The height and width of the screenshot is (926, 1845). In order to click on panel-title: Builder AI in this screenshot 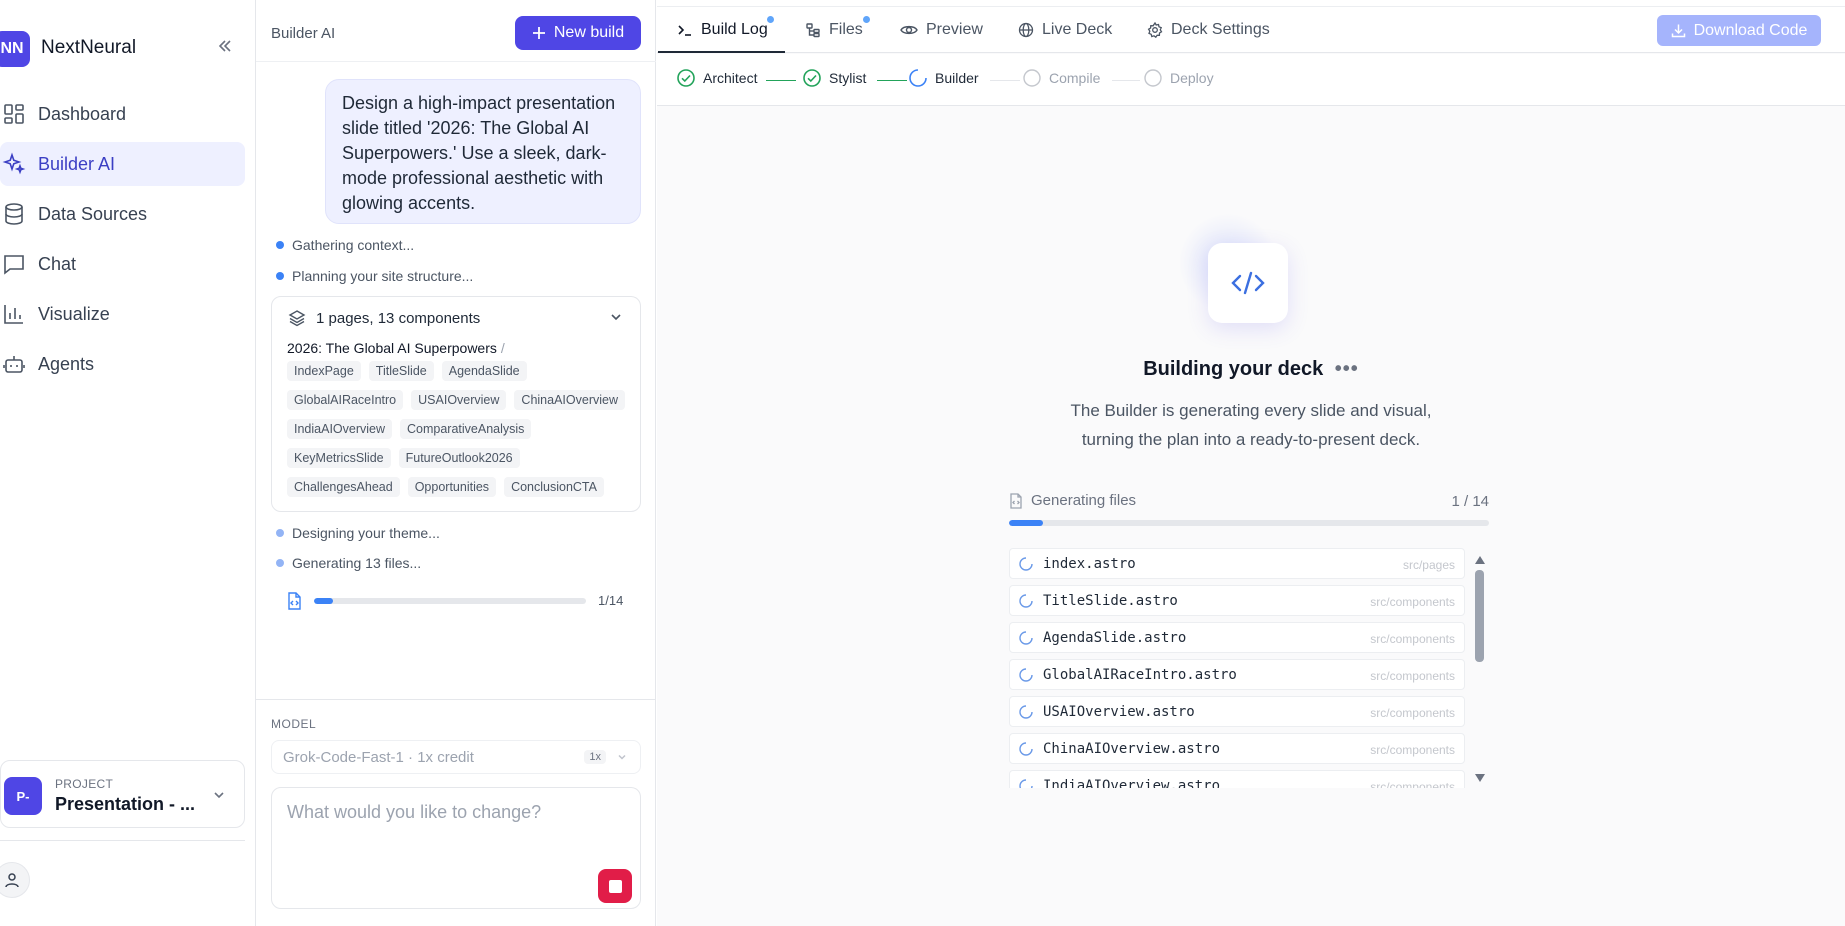, I will do `click(303, 33)`.